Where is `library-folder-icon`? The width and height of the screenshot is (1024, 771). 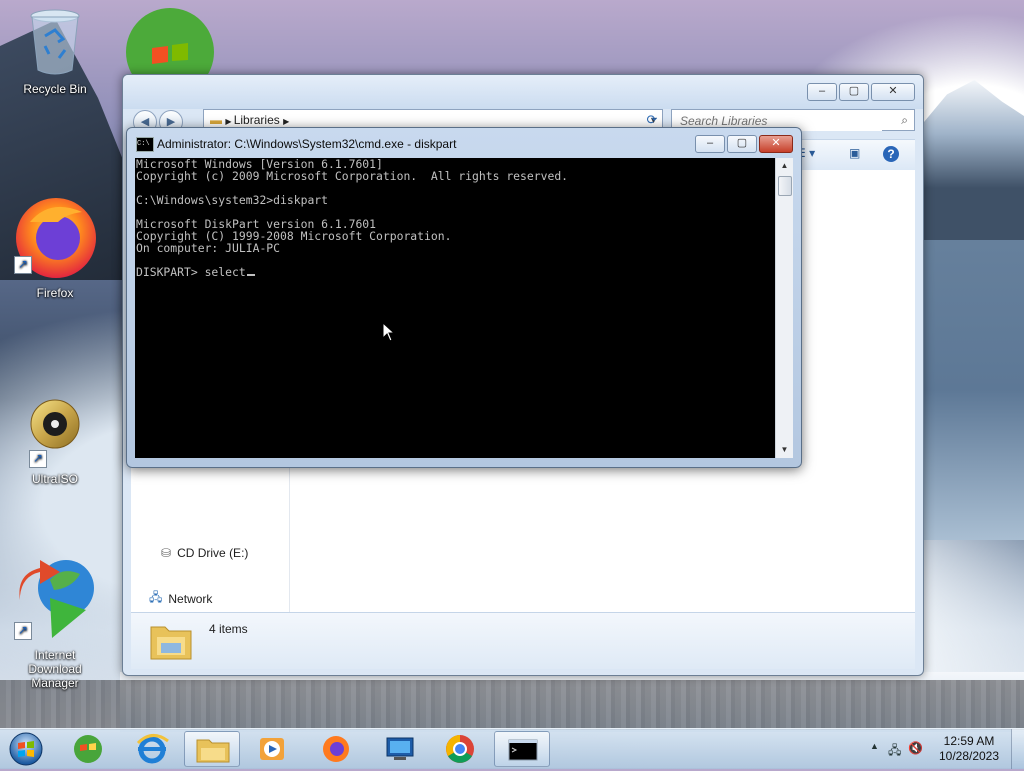 library-folder-icon is located at coordinates (171, 639).